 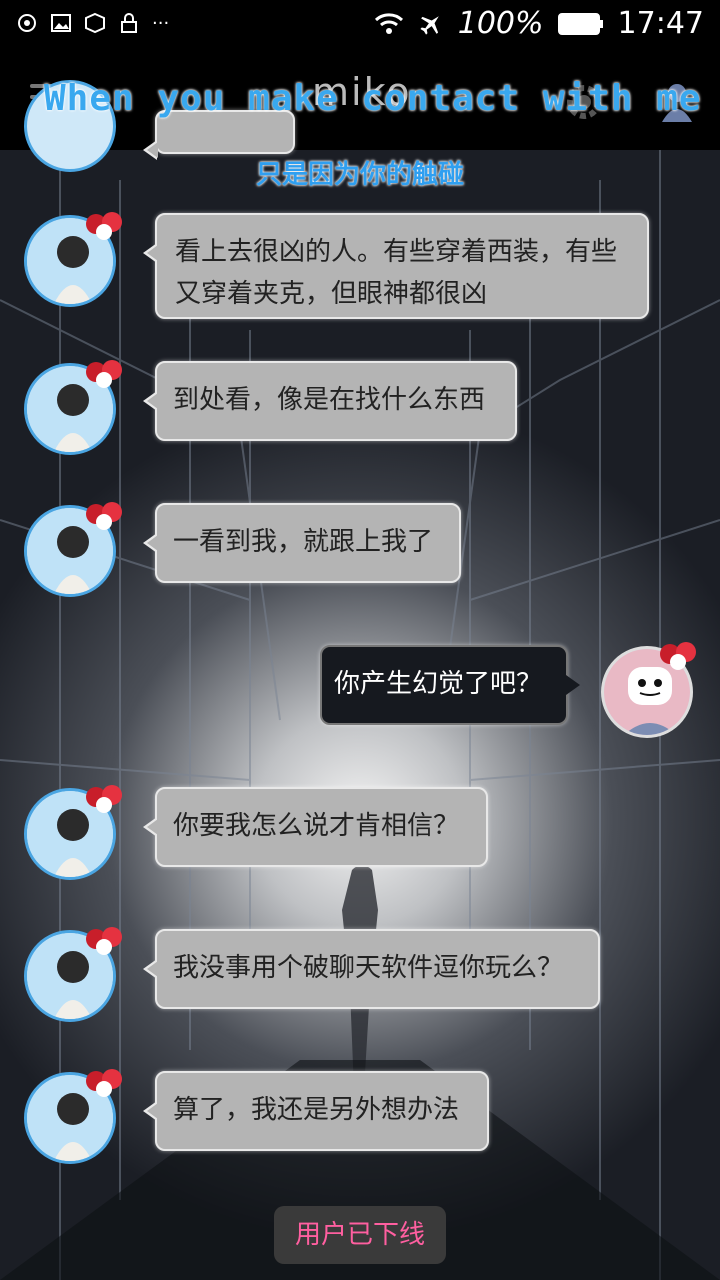 I want to click on status-bar: ··· 100% 17:47, so click(x=360, y=25).